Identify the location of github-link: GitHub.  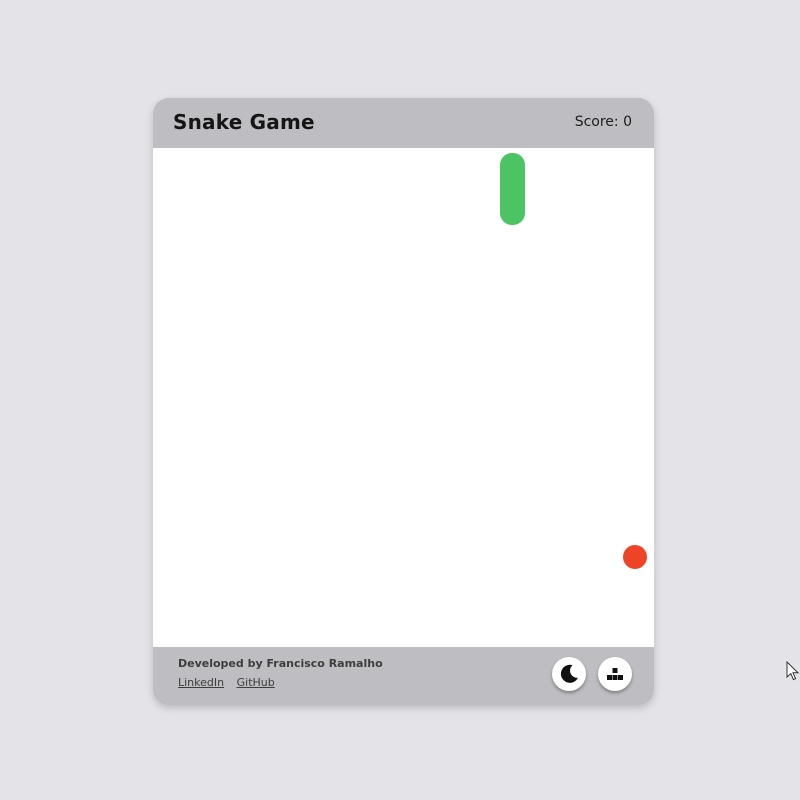
(256, 682).